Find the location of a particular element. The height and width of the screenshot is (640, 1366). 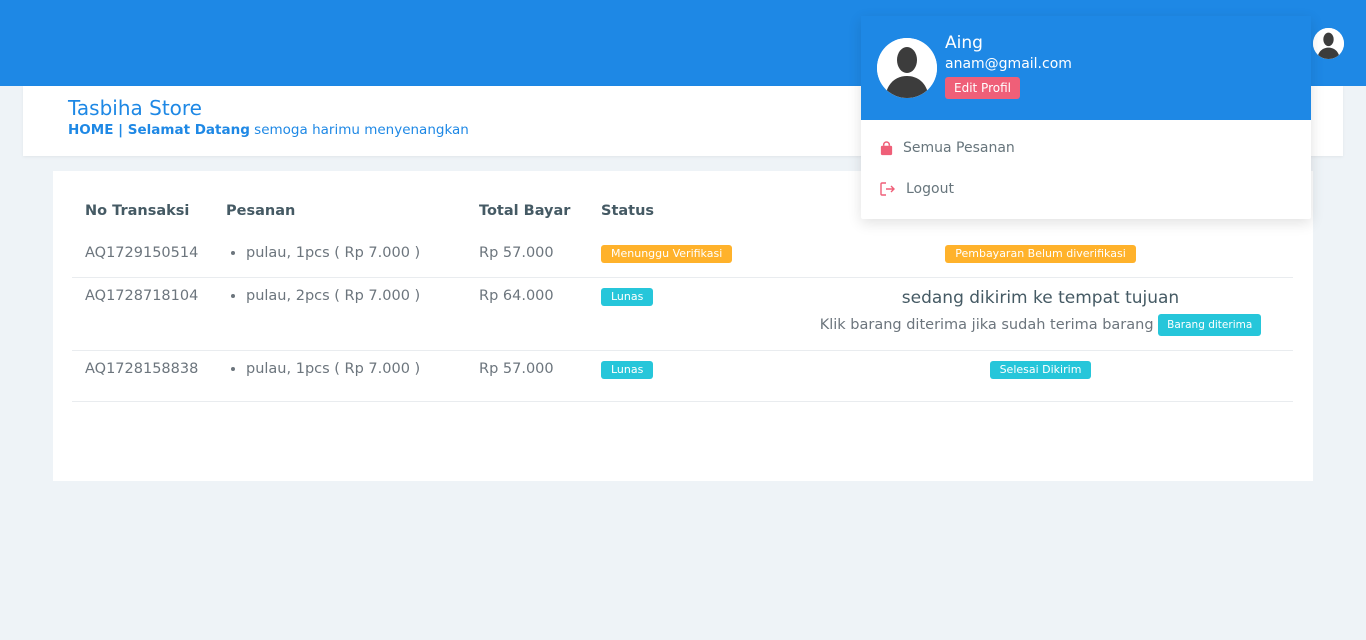

order-item: pulau, 2pcs ( Rp 7.000 ) is located at coordinates (349, 296).